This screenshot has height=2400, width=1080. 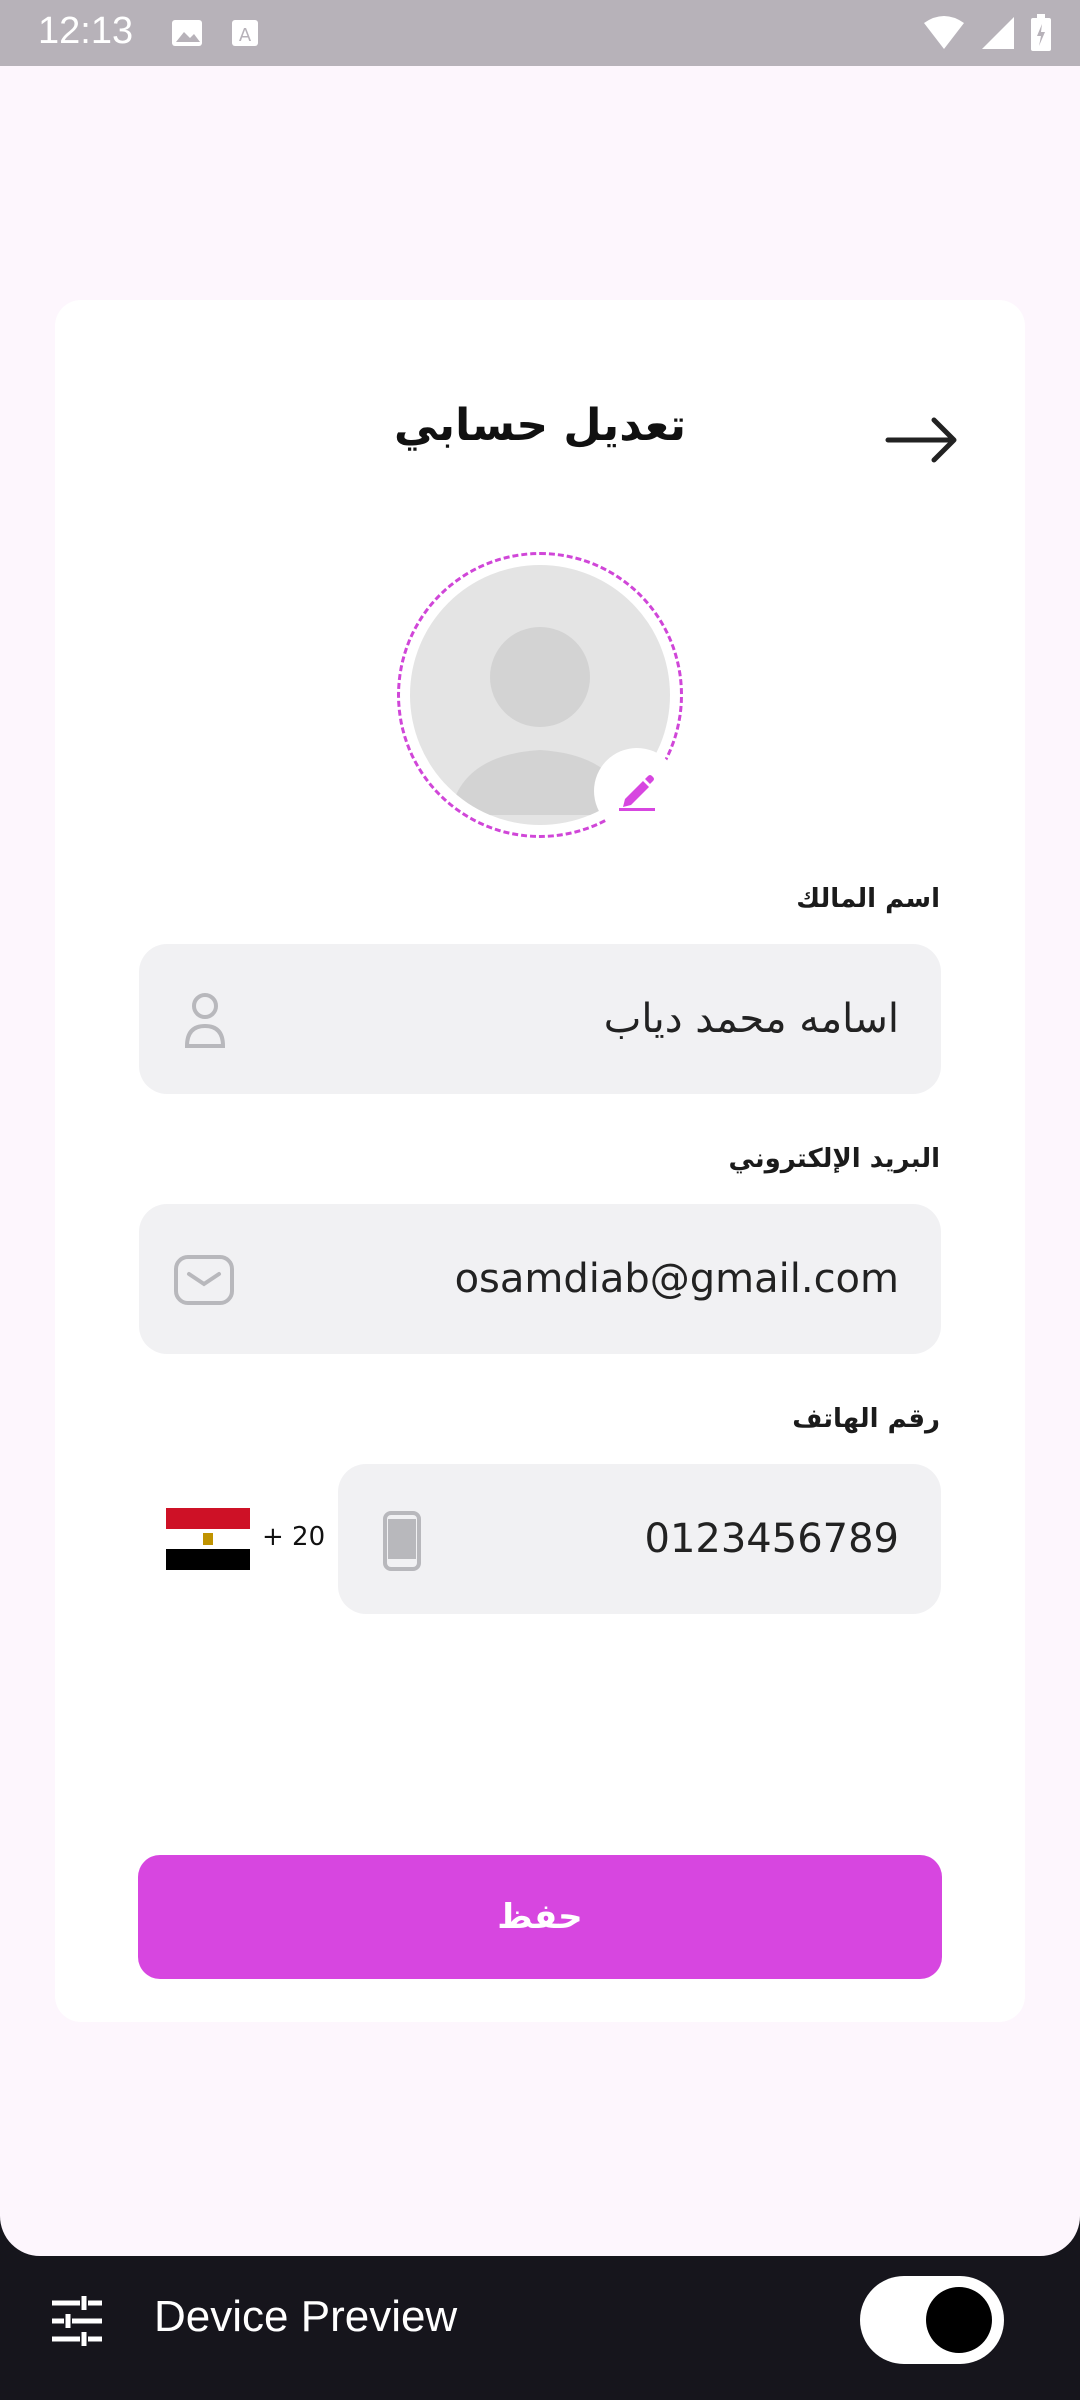 I want to click on egypt-flag-icon, so click(x=208, y=1539).